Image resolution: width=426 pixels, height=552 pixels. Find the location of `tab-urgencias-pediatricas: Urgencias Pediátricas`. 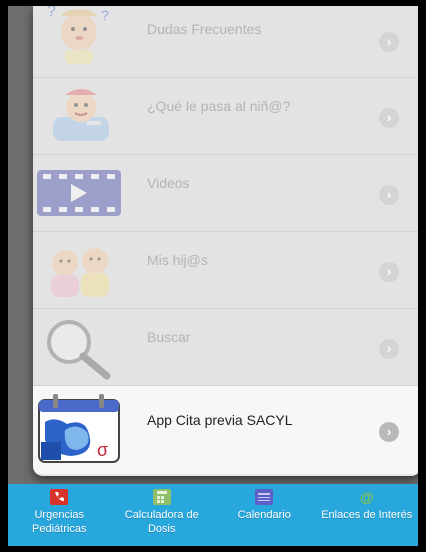

tab-urgencias-pediatricas: Urgencias Pediátricas is located at coordinates (59, 515).